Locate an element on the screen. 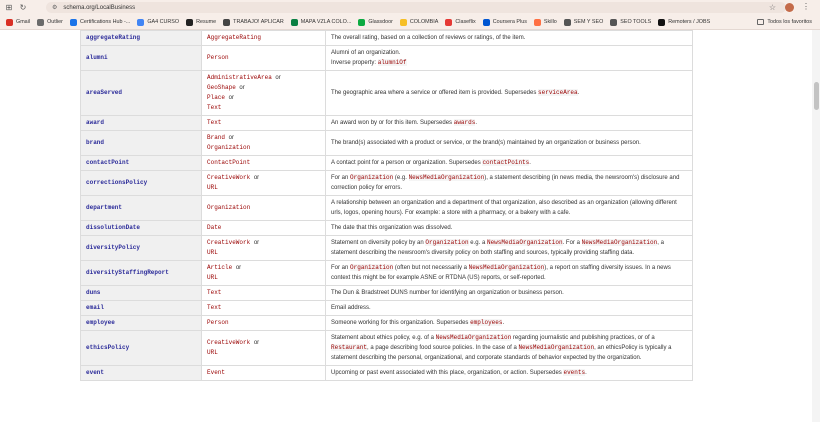  address-bar: ⚙ schema.org/LocalBusiness is located at coordinates (416, 7).